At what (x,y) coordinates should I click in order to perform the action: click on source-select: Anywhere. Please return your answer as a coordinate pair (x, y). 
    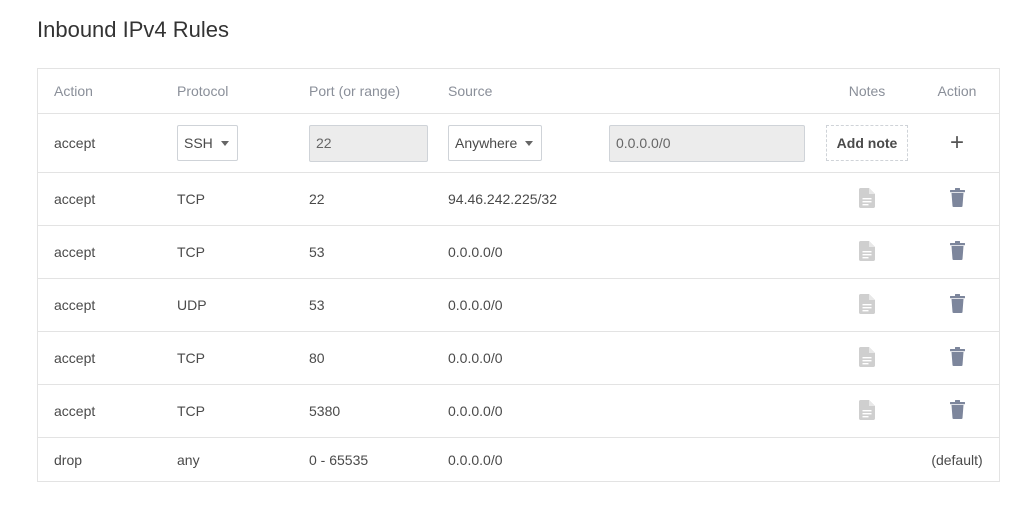
    Looking at the image, I should click on (495, 143).